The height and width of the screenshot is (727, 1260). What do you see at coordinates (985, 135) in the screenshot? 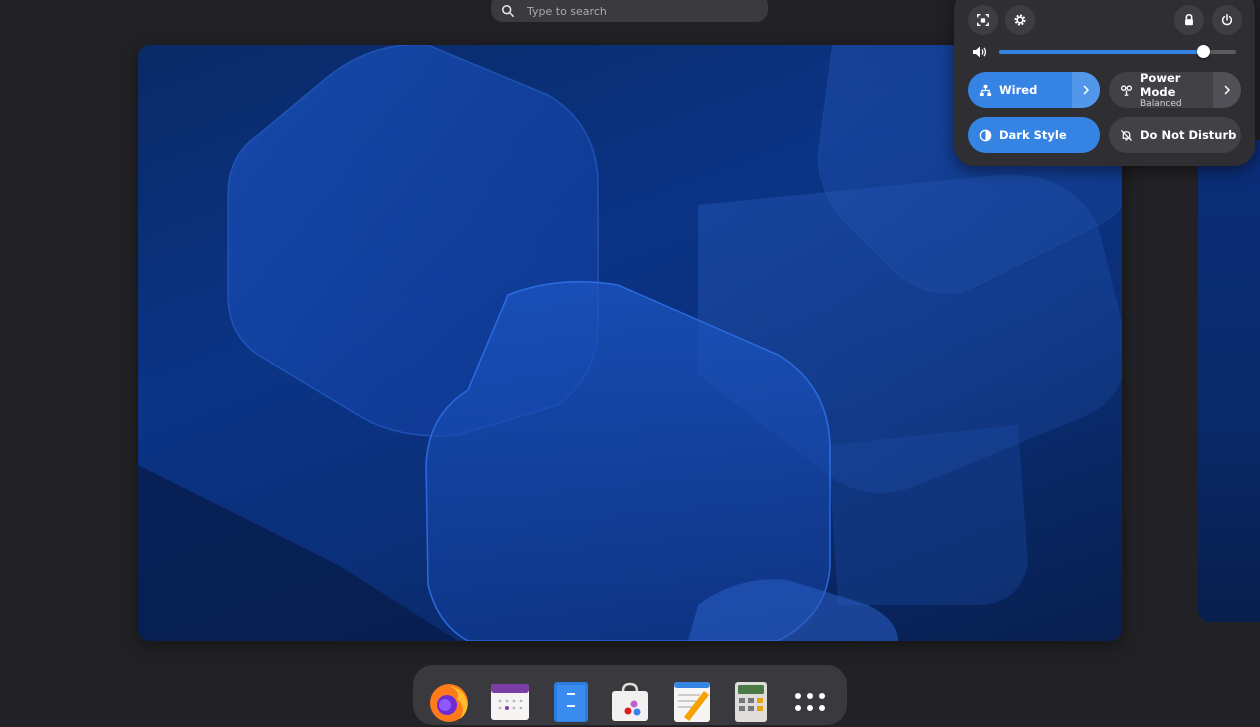
I see `dark-style-icon` at bounding box center [985, 135].